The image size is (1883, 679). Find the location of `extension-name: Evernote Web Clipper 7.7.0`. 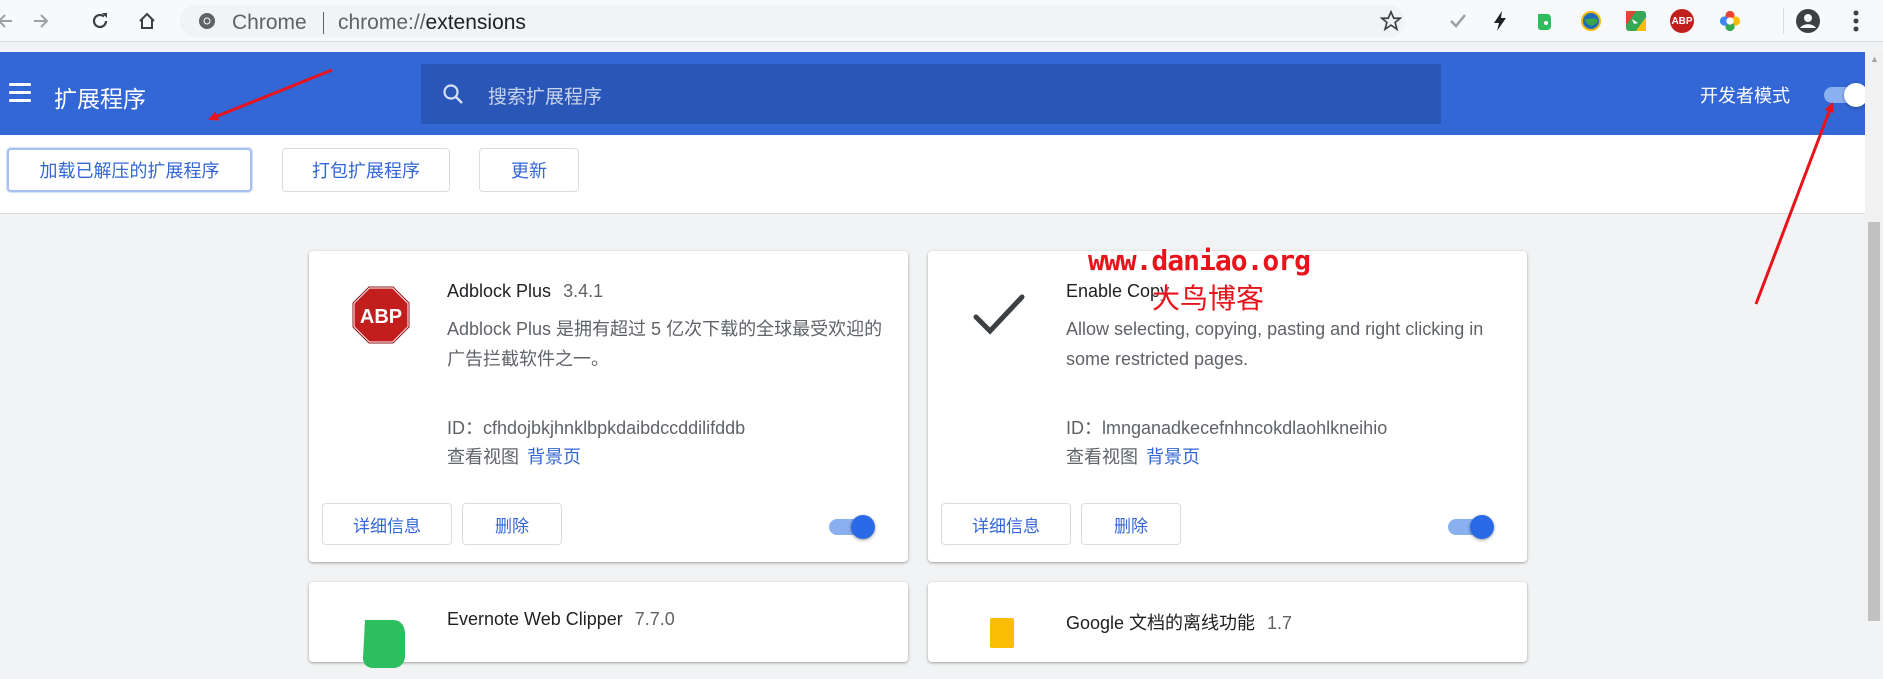

extension-name: Evernote Web Clipper 7.7.0 is located at coordinates (561, 619).